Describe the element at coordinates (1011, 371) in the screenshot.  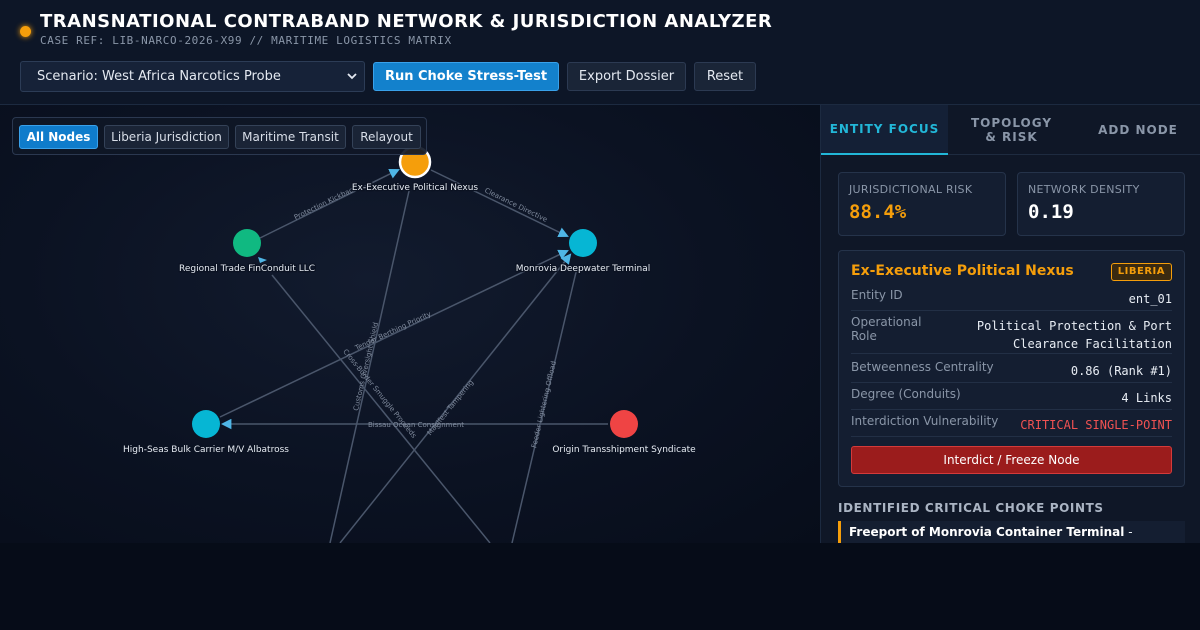
I see `entity-row-centrality: Betweenness Centrality 0.86 (Rank #1)` at that location.